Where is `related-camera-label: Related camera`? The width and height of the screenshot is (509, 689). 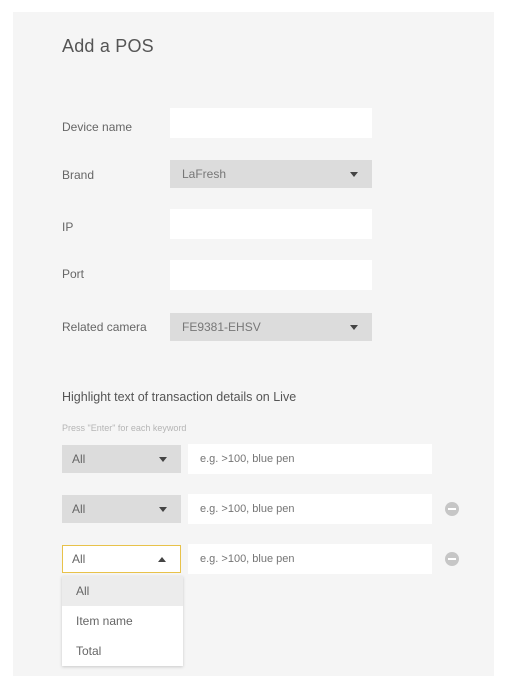
related-camera-label: Related camera is located at coordinates (104, 327).